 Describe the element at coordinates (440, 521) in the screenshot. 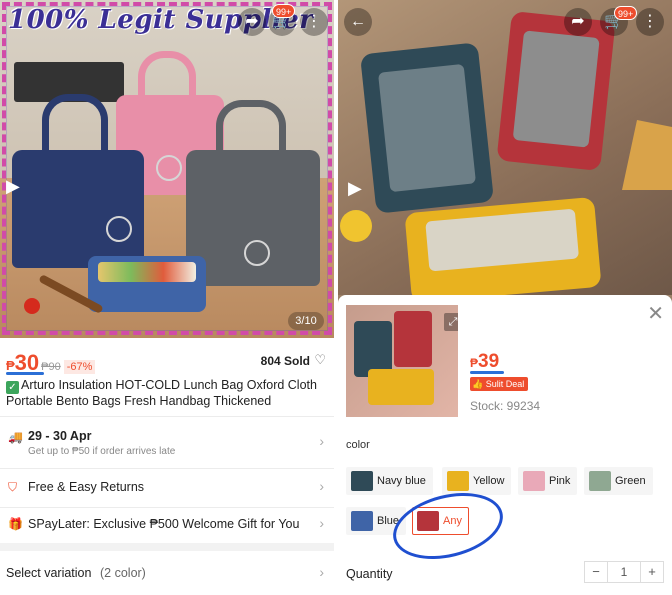

I see `option-any: Any` at that location.